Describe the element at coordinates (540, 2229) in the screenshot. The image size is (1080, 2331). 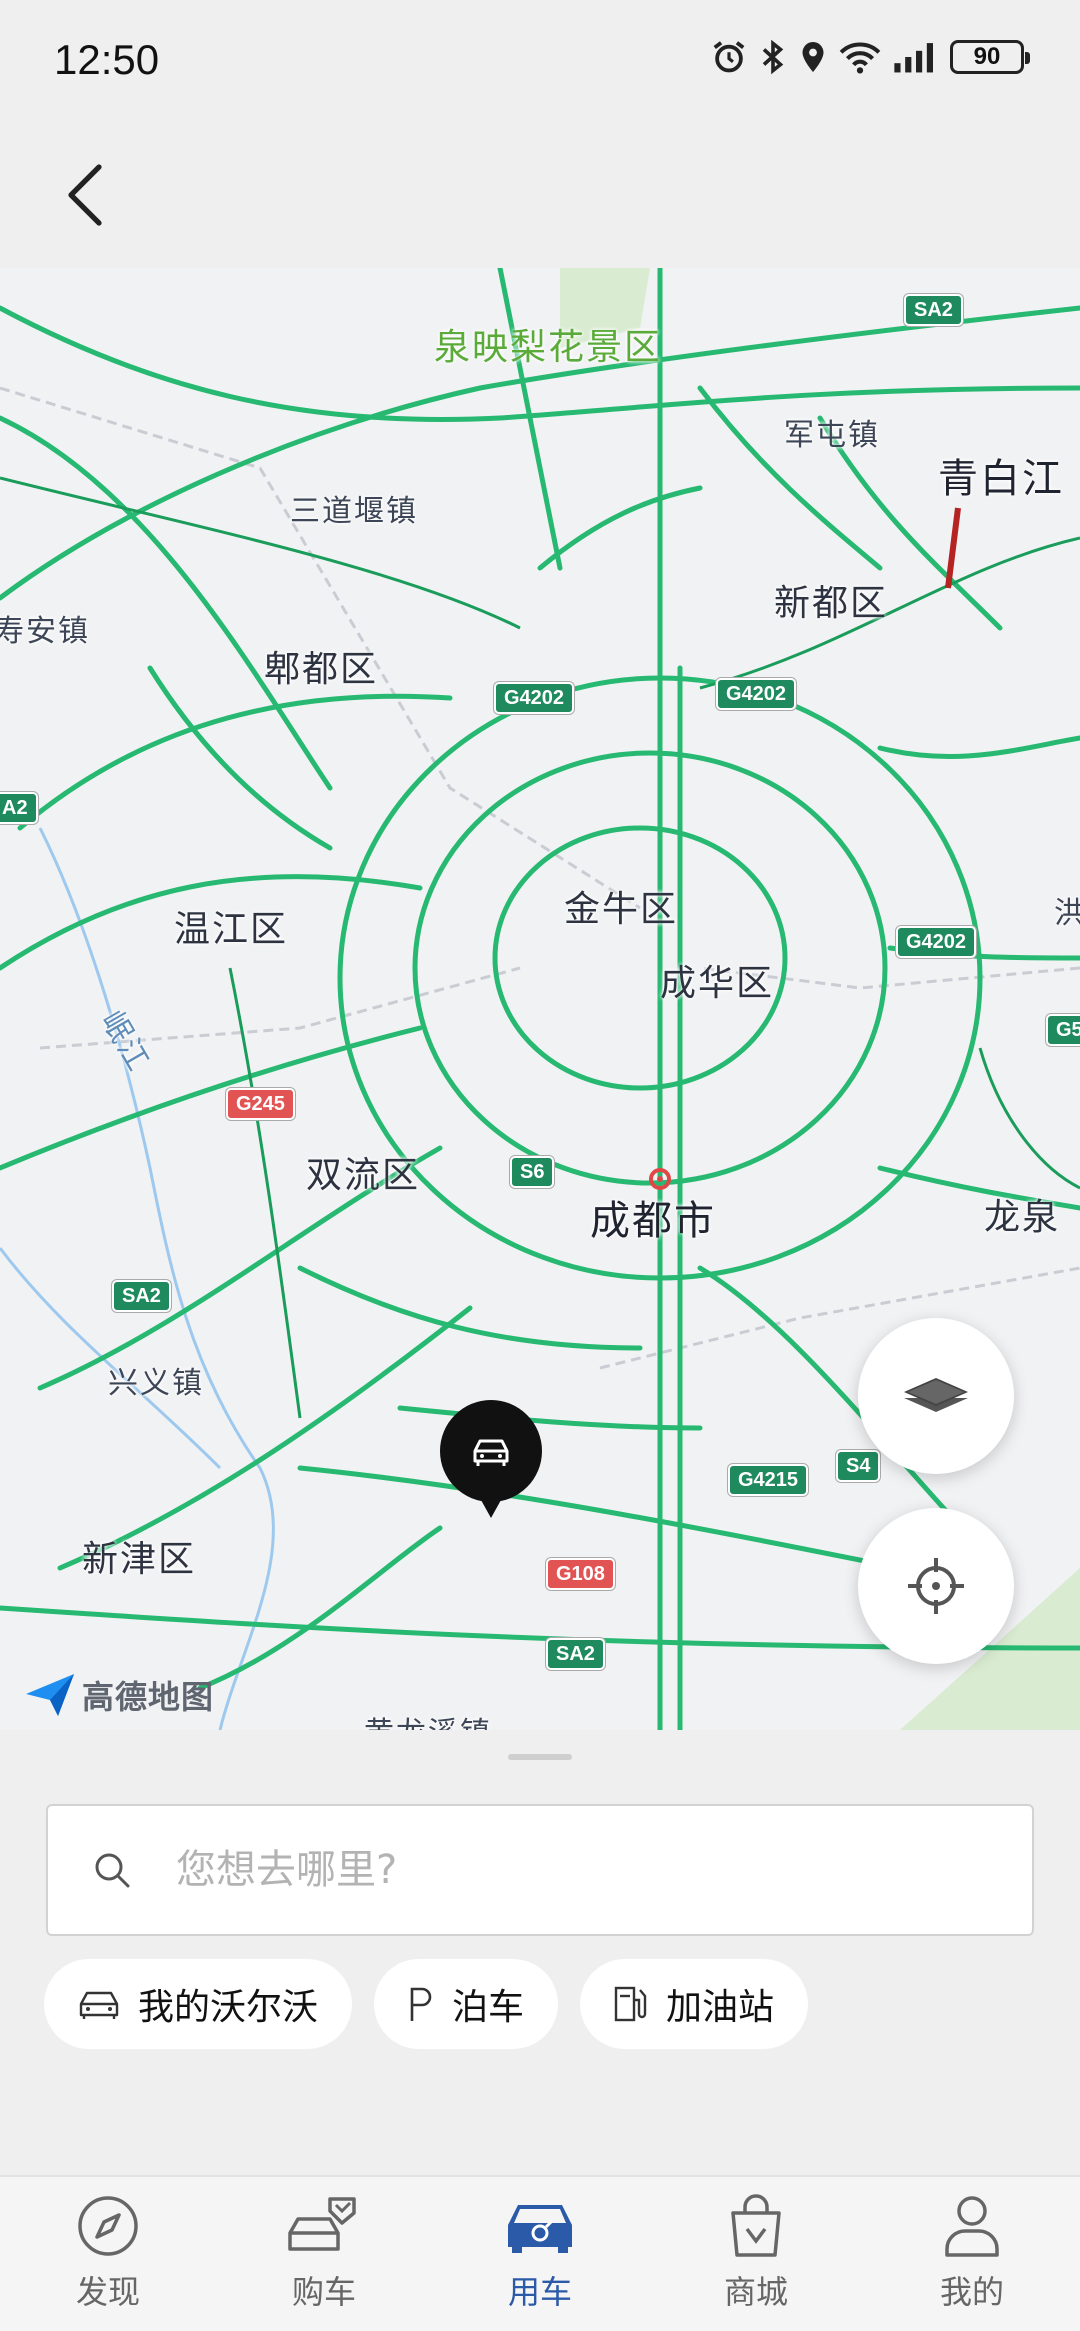
I see `car-front-icon` at that location.